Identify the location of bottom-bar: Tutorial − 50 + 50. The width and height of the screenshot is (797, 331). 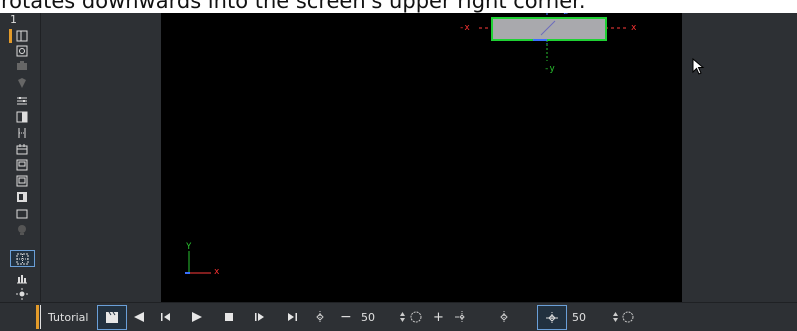
(398, 316).